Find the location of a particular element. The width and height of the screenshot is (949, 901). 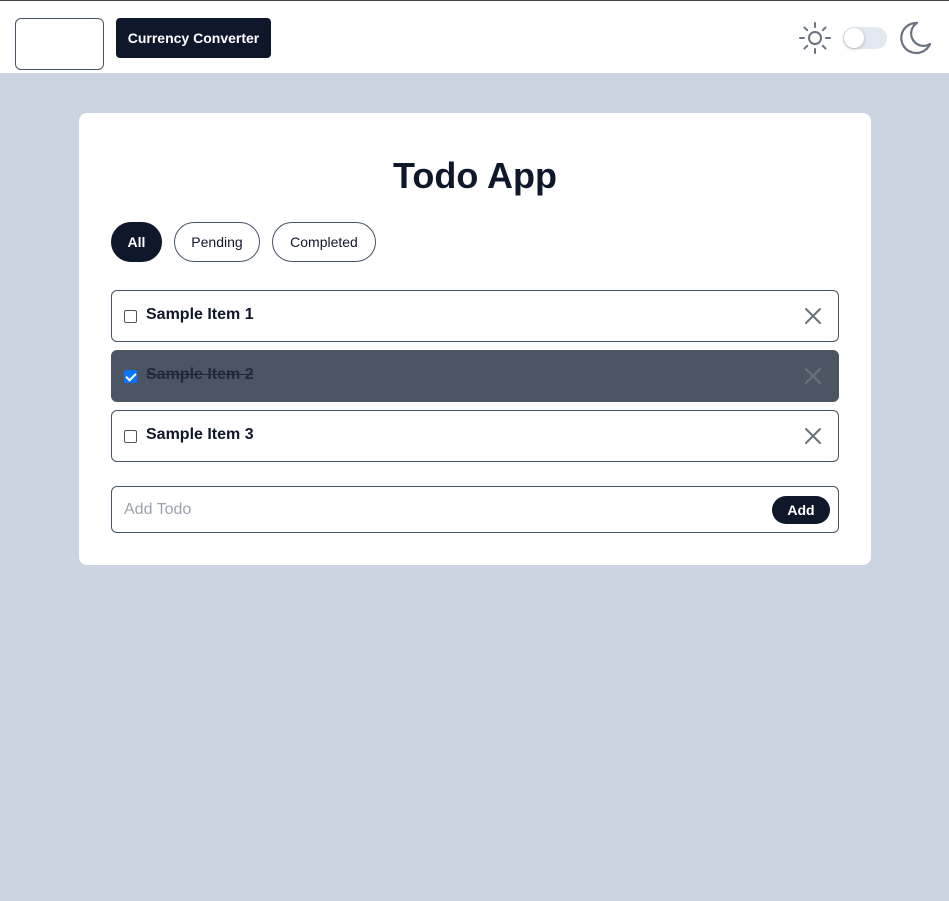

todo-list-nav-button: Todo List is located at coordinates (59, 44).